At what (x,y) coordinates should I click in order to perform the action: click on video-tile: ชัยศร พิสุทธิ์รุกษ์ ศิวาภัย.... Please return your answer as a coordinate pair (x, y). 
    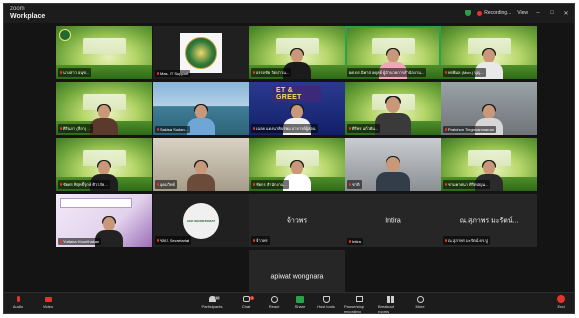
    Looking at the image, I should click on (104, 164).